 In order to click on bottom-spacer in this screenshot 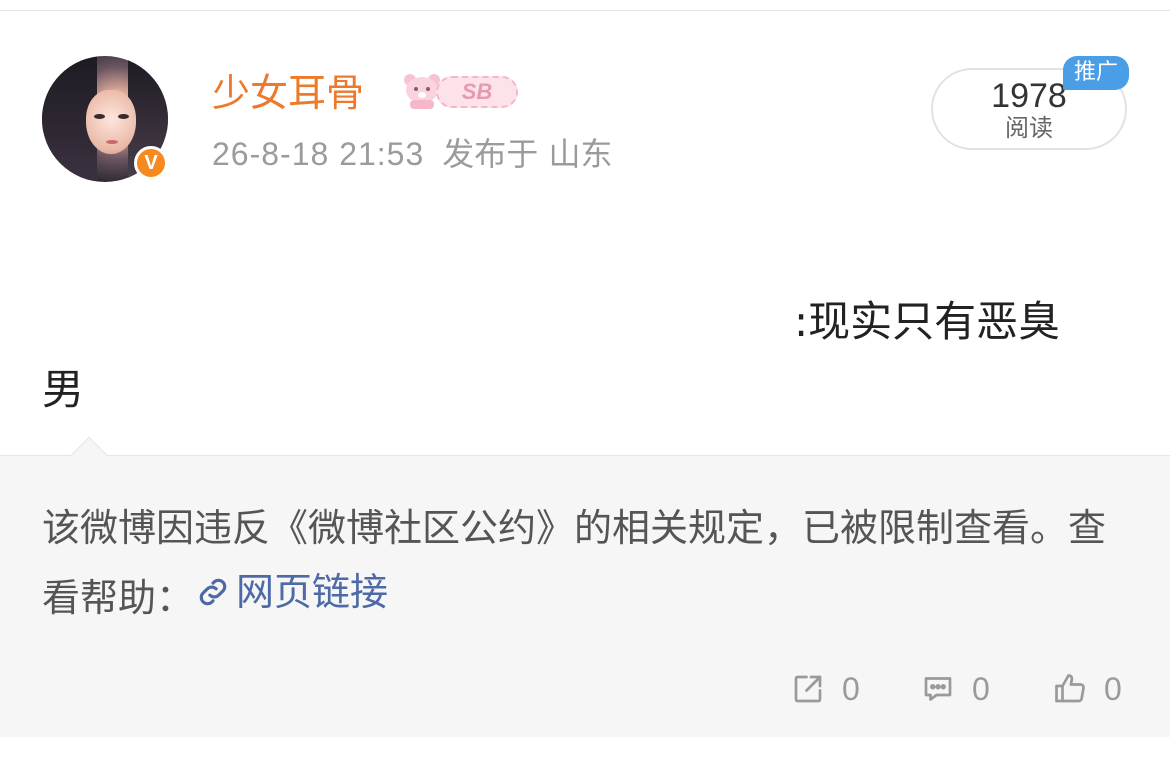, I will do `click(585, 749)`.